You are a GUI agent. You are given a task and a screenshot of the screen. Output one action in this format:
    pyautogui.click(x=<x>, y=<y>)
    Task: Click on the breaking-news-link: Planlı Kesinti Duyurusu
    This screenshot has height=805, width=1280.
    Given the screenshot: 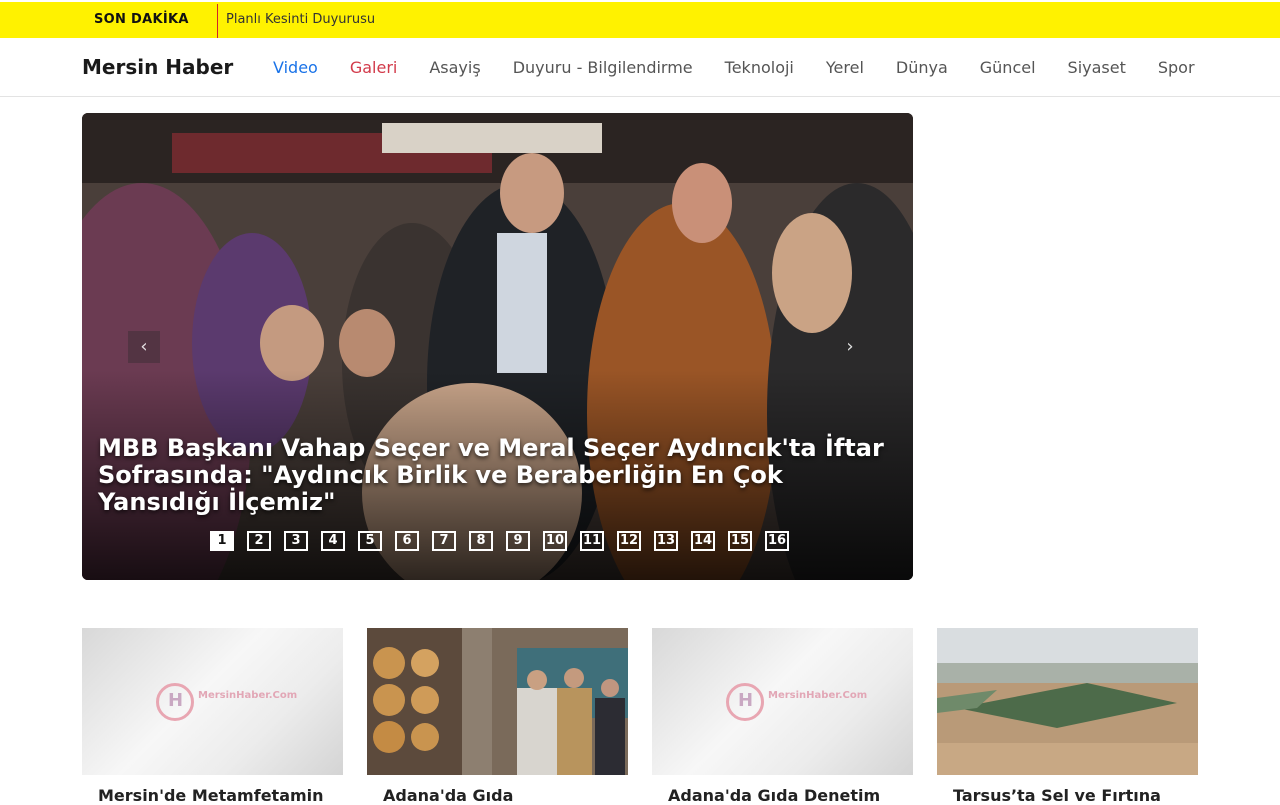 What is the action you would take?
    pyautogui.click(x=300, y=20)
    